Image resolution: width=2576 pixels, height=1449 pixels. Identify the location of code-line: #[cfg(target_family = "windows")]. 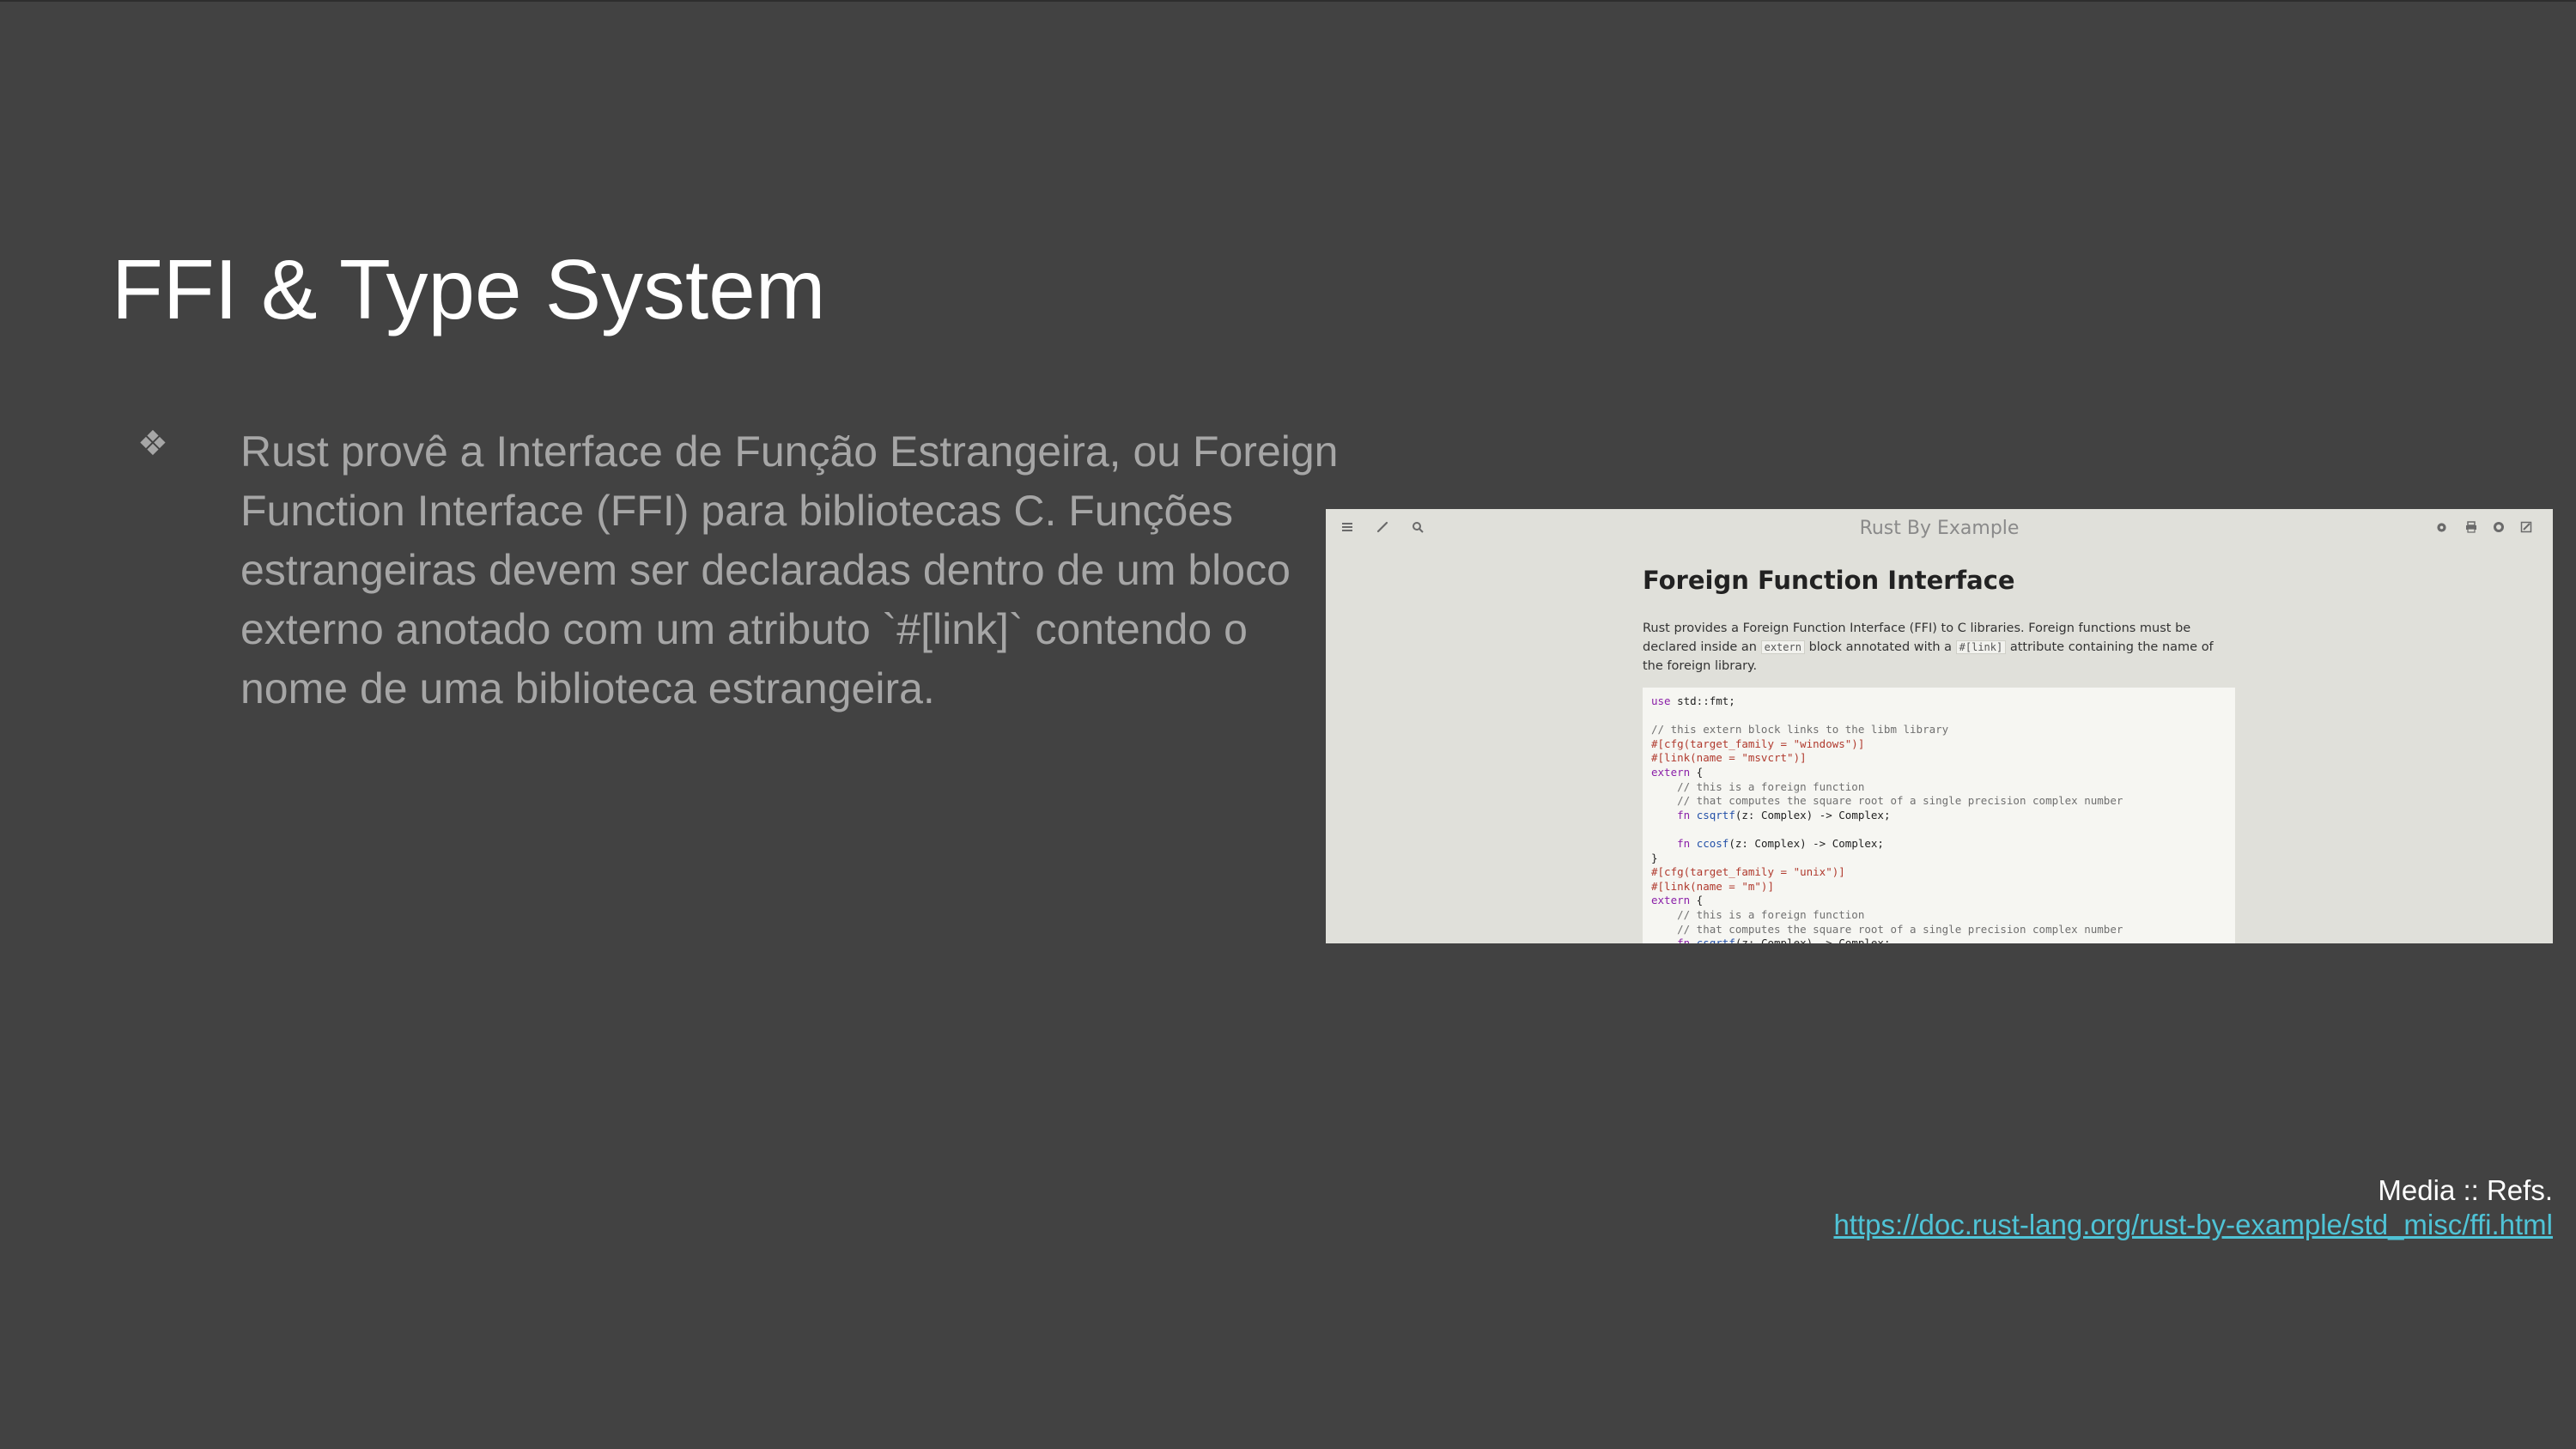
(1939, 744).